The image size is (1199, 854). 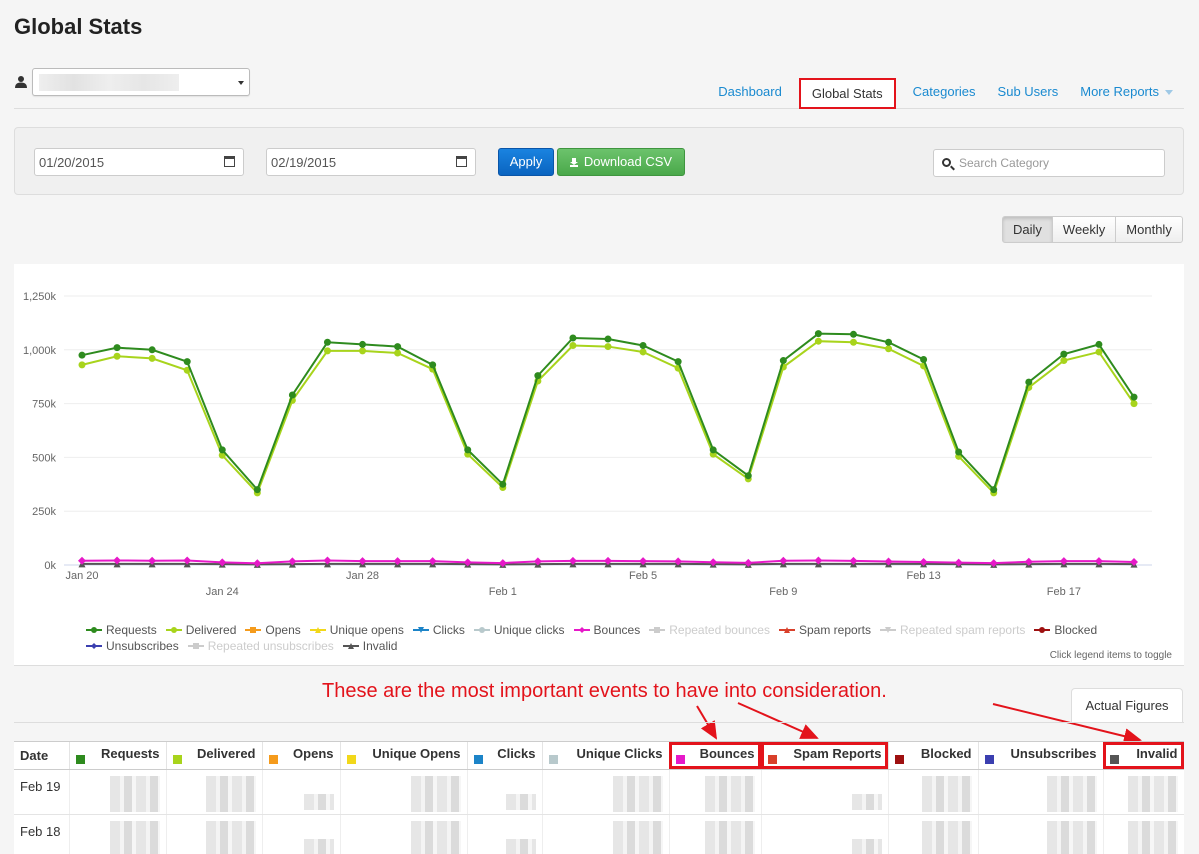 I want to click on period-toggle: Daily Weekly Monthly, so click(x=1092, y=229).